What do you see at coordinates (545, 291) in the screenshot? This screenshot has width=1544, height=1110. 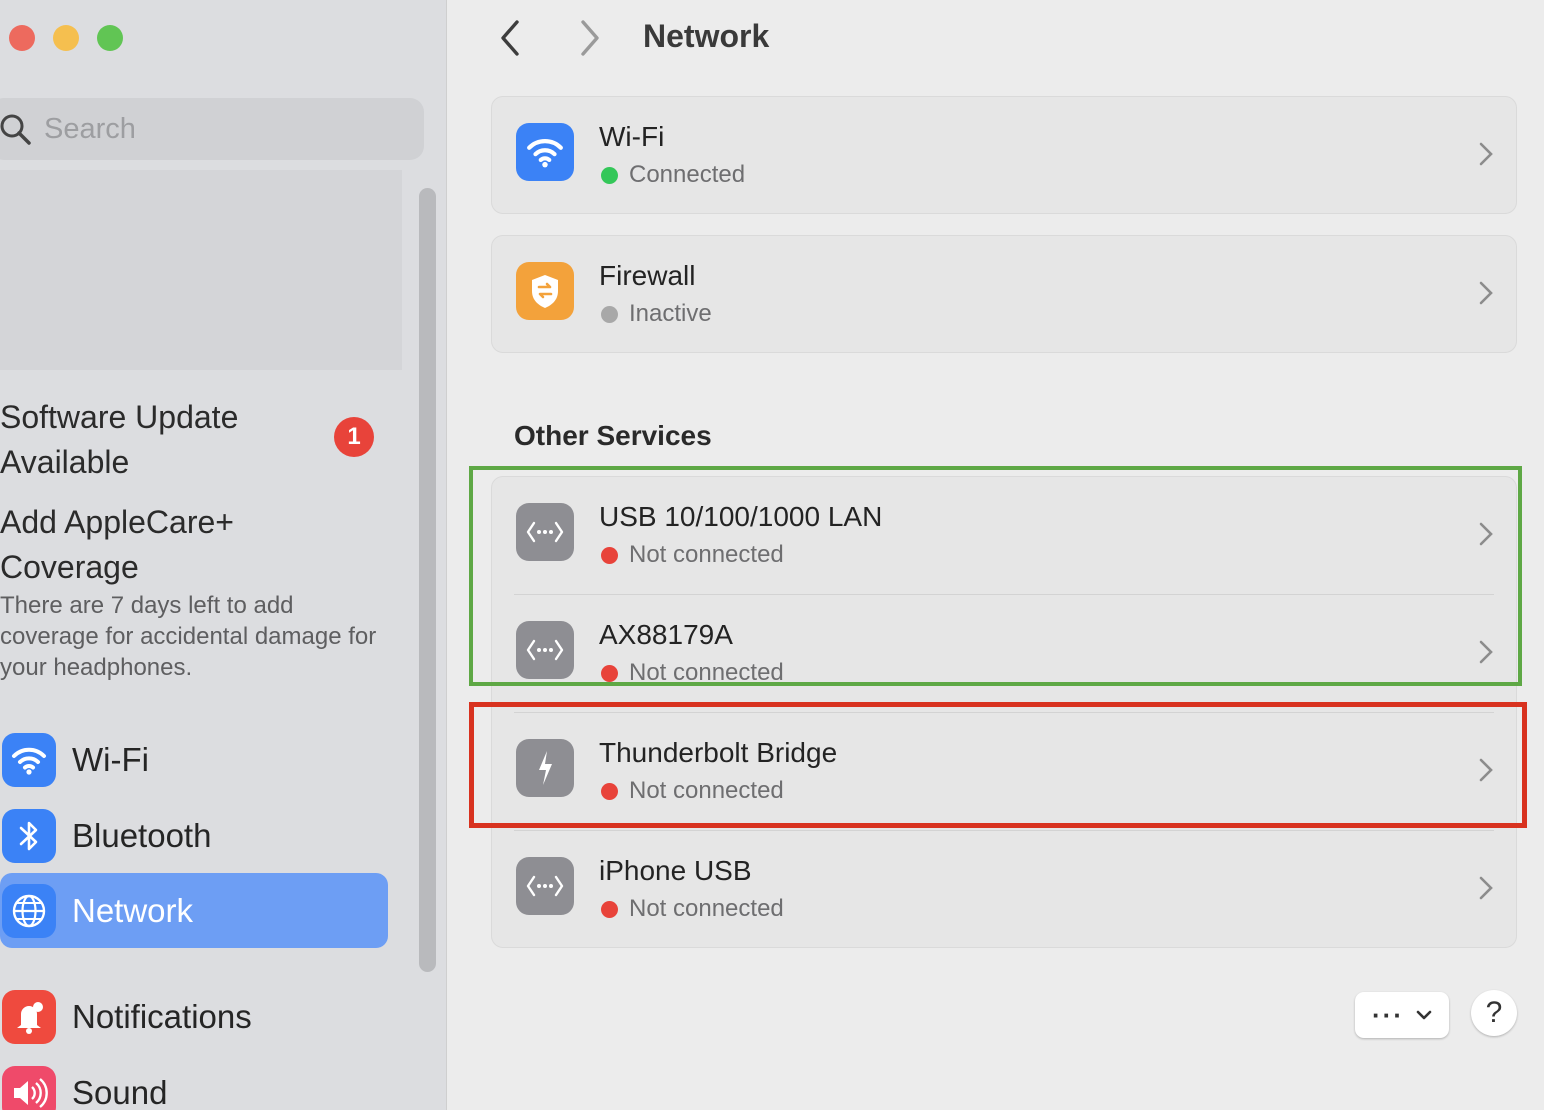 I see `firewall-icon` at bounding box center [545, 291].